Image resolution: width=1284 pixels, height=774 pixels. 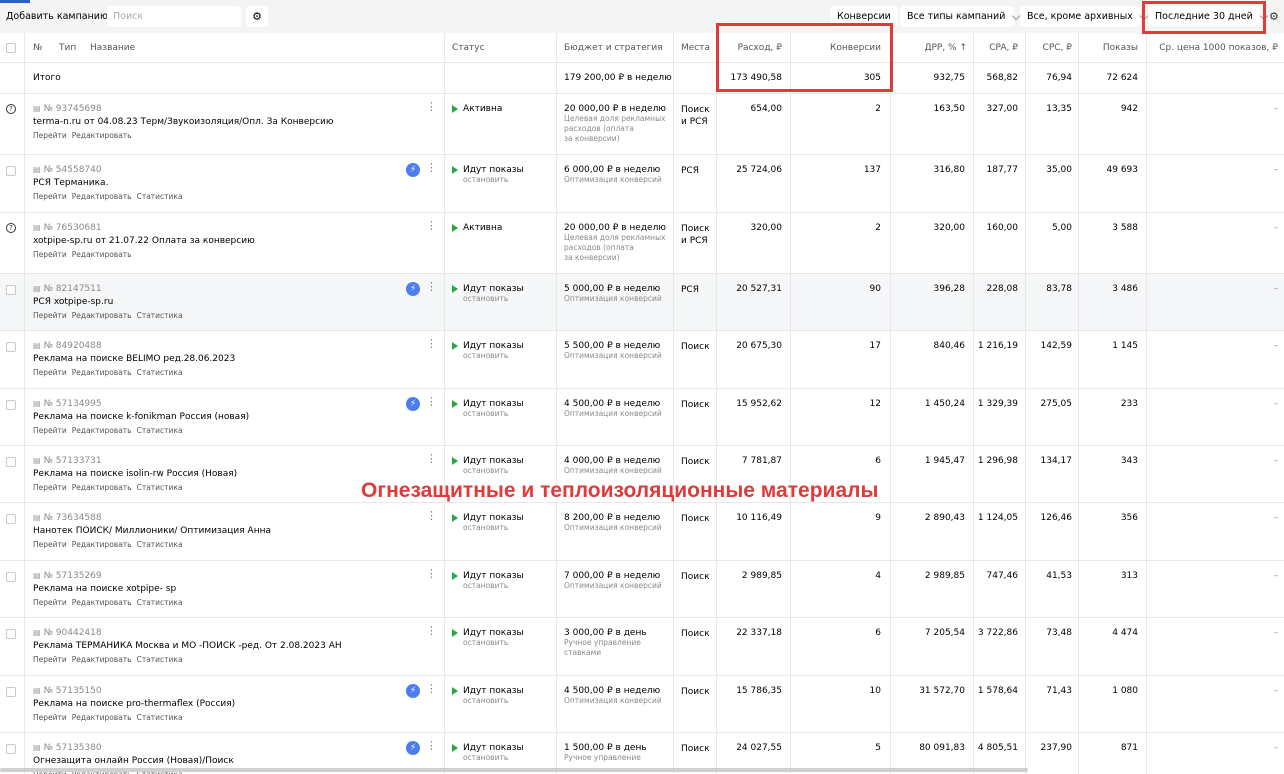 I want to click on header-places: Места, so click(x=695, y=48).